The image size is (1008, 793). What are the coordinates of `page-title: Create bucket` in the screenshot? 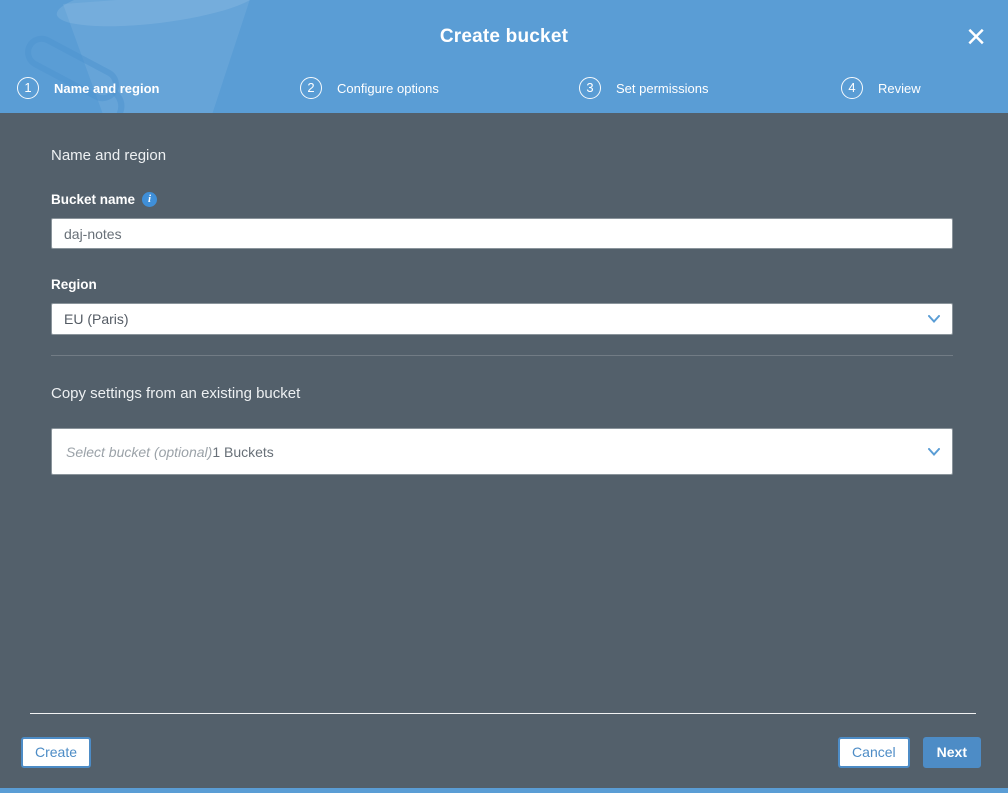 It's located at (504, 36).